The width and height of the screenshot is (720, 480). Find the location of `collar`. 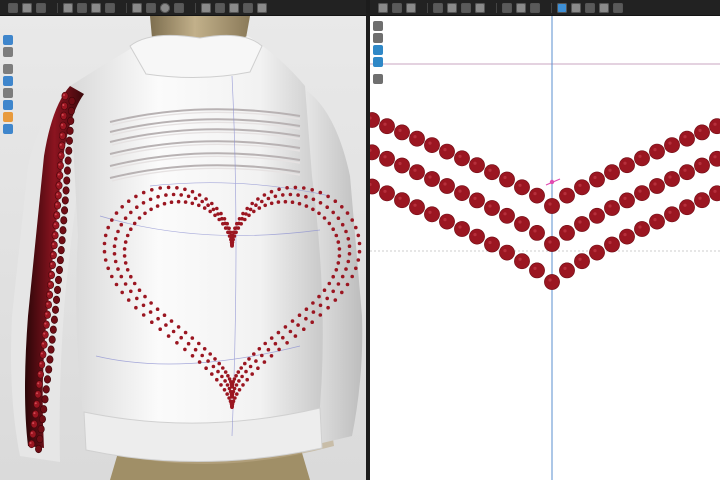

collar is located at coordinates (196, 56).